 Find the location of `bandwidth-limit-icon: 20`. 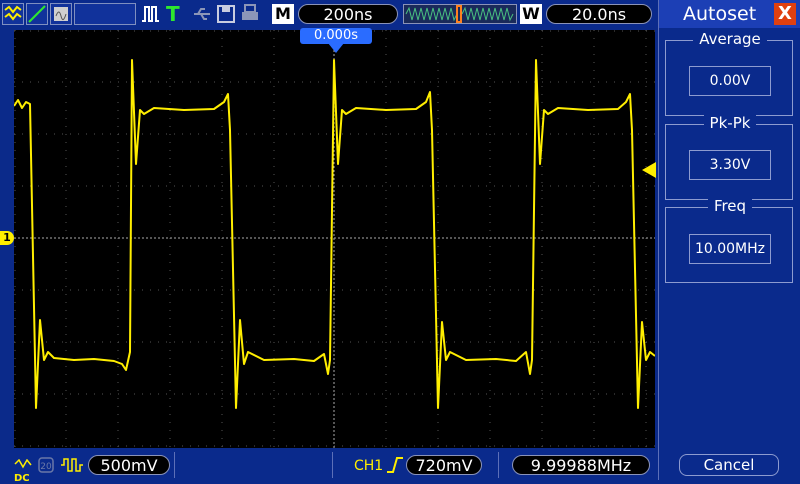

bandwidth-limit-icon: 20 is located at coordinates (46, 465).